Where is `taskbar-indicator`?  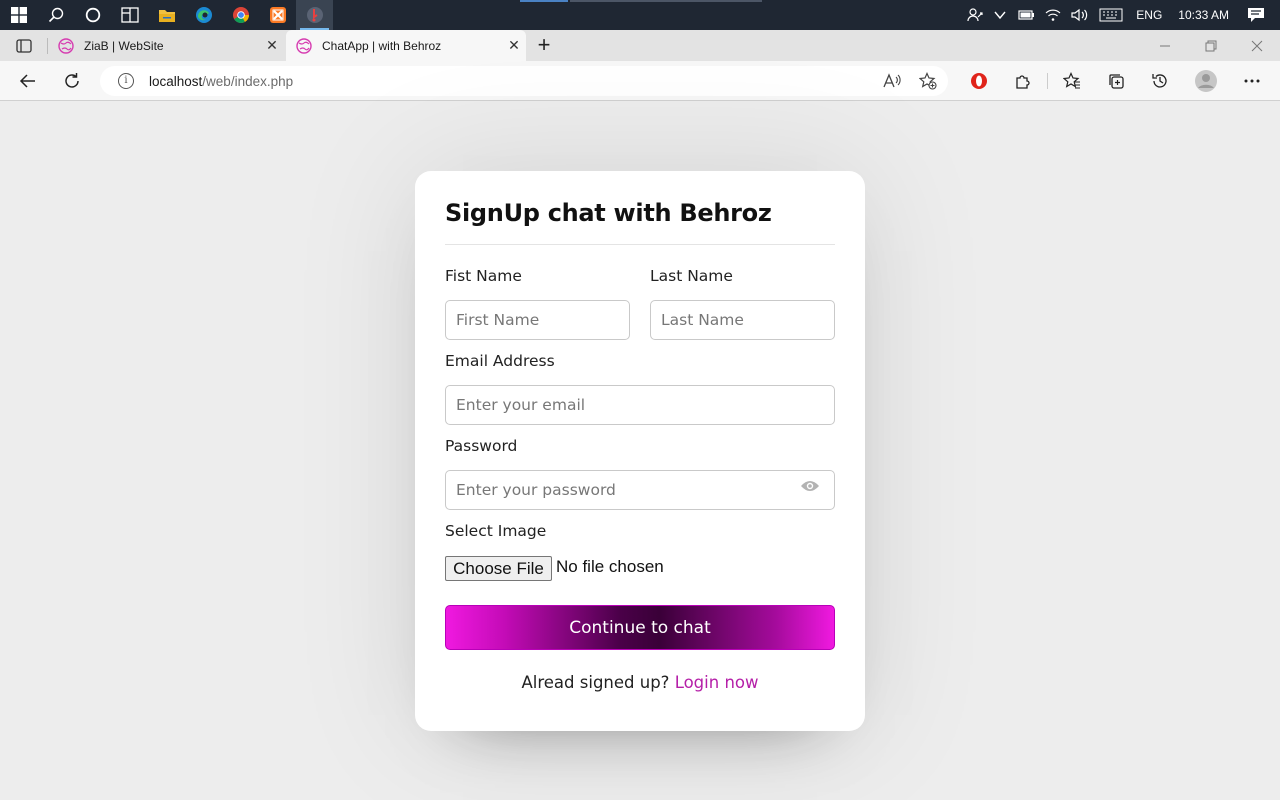
taskbar-indicator is located at coordinates (641, 1).